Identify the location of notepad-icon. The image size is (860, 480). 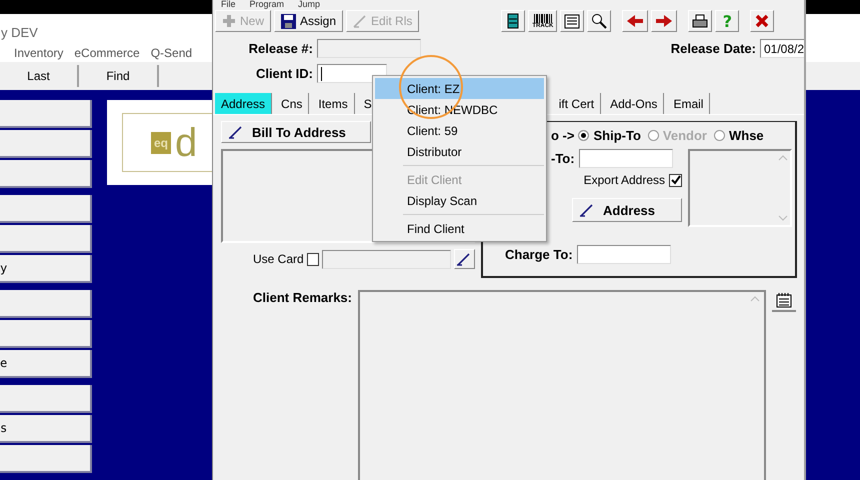
(784, 300).